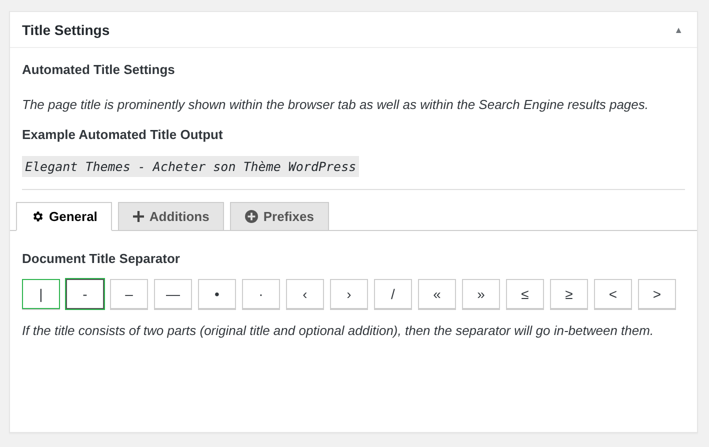 Image resolution: width=709 pixels, height=447 pixels. I want to click on separator-heading: Document Title Separator, so click(101, 258).